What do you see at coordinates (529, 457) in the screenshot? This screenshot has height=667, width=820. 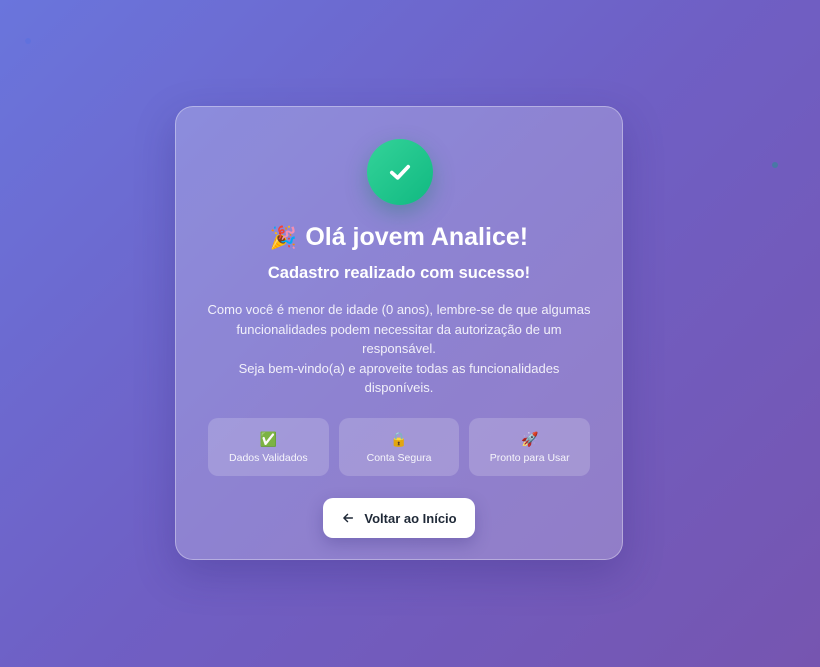 I see `feature-label: Pronto para Usar` at bounding box center [529, 457].